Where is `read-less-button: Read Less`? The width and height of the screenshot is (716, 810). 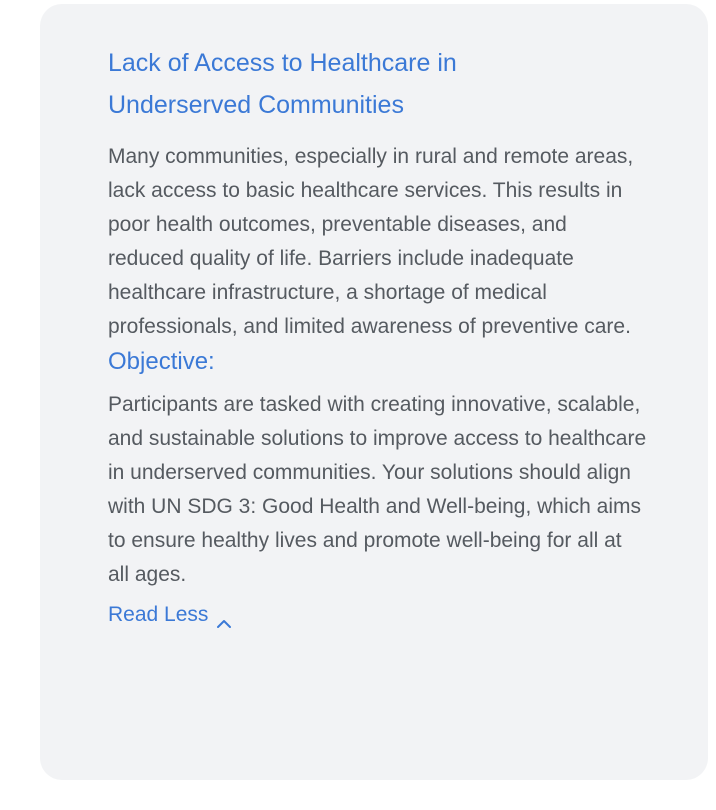
read-less-button: Read Less is located at coordinates (170, 615).